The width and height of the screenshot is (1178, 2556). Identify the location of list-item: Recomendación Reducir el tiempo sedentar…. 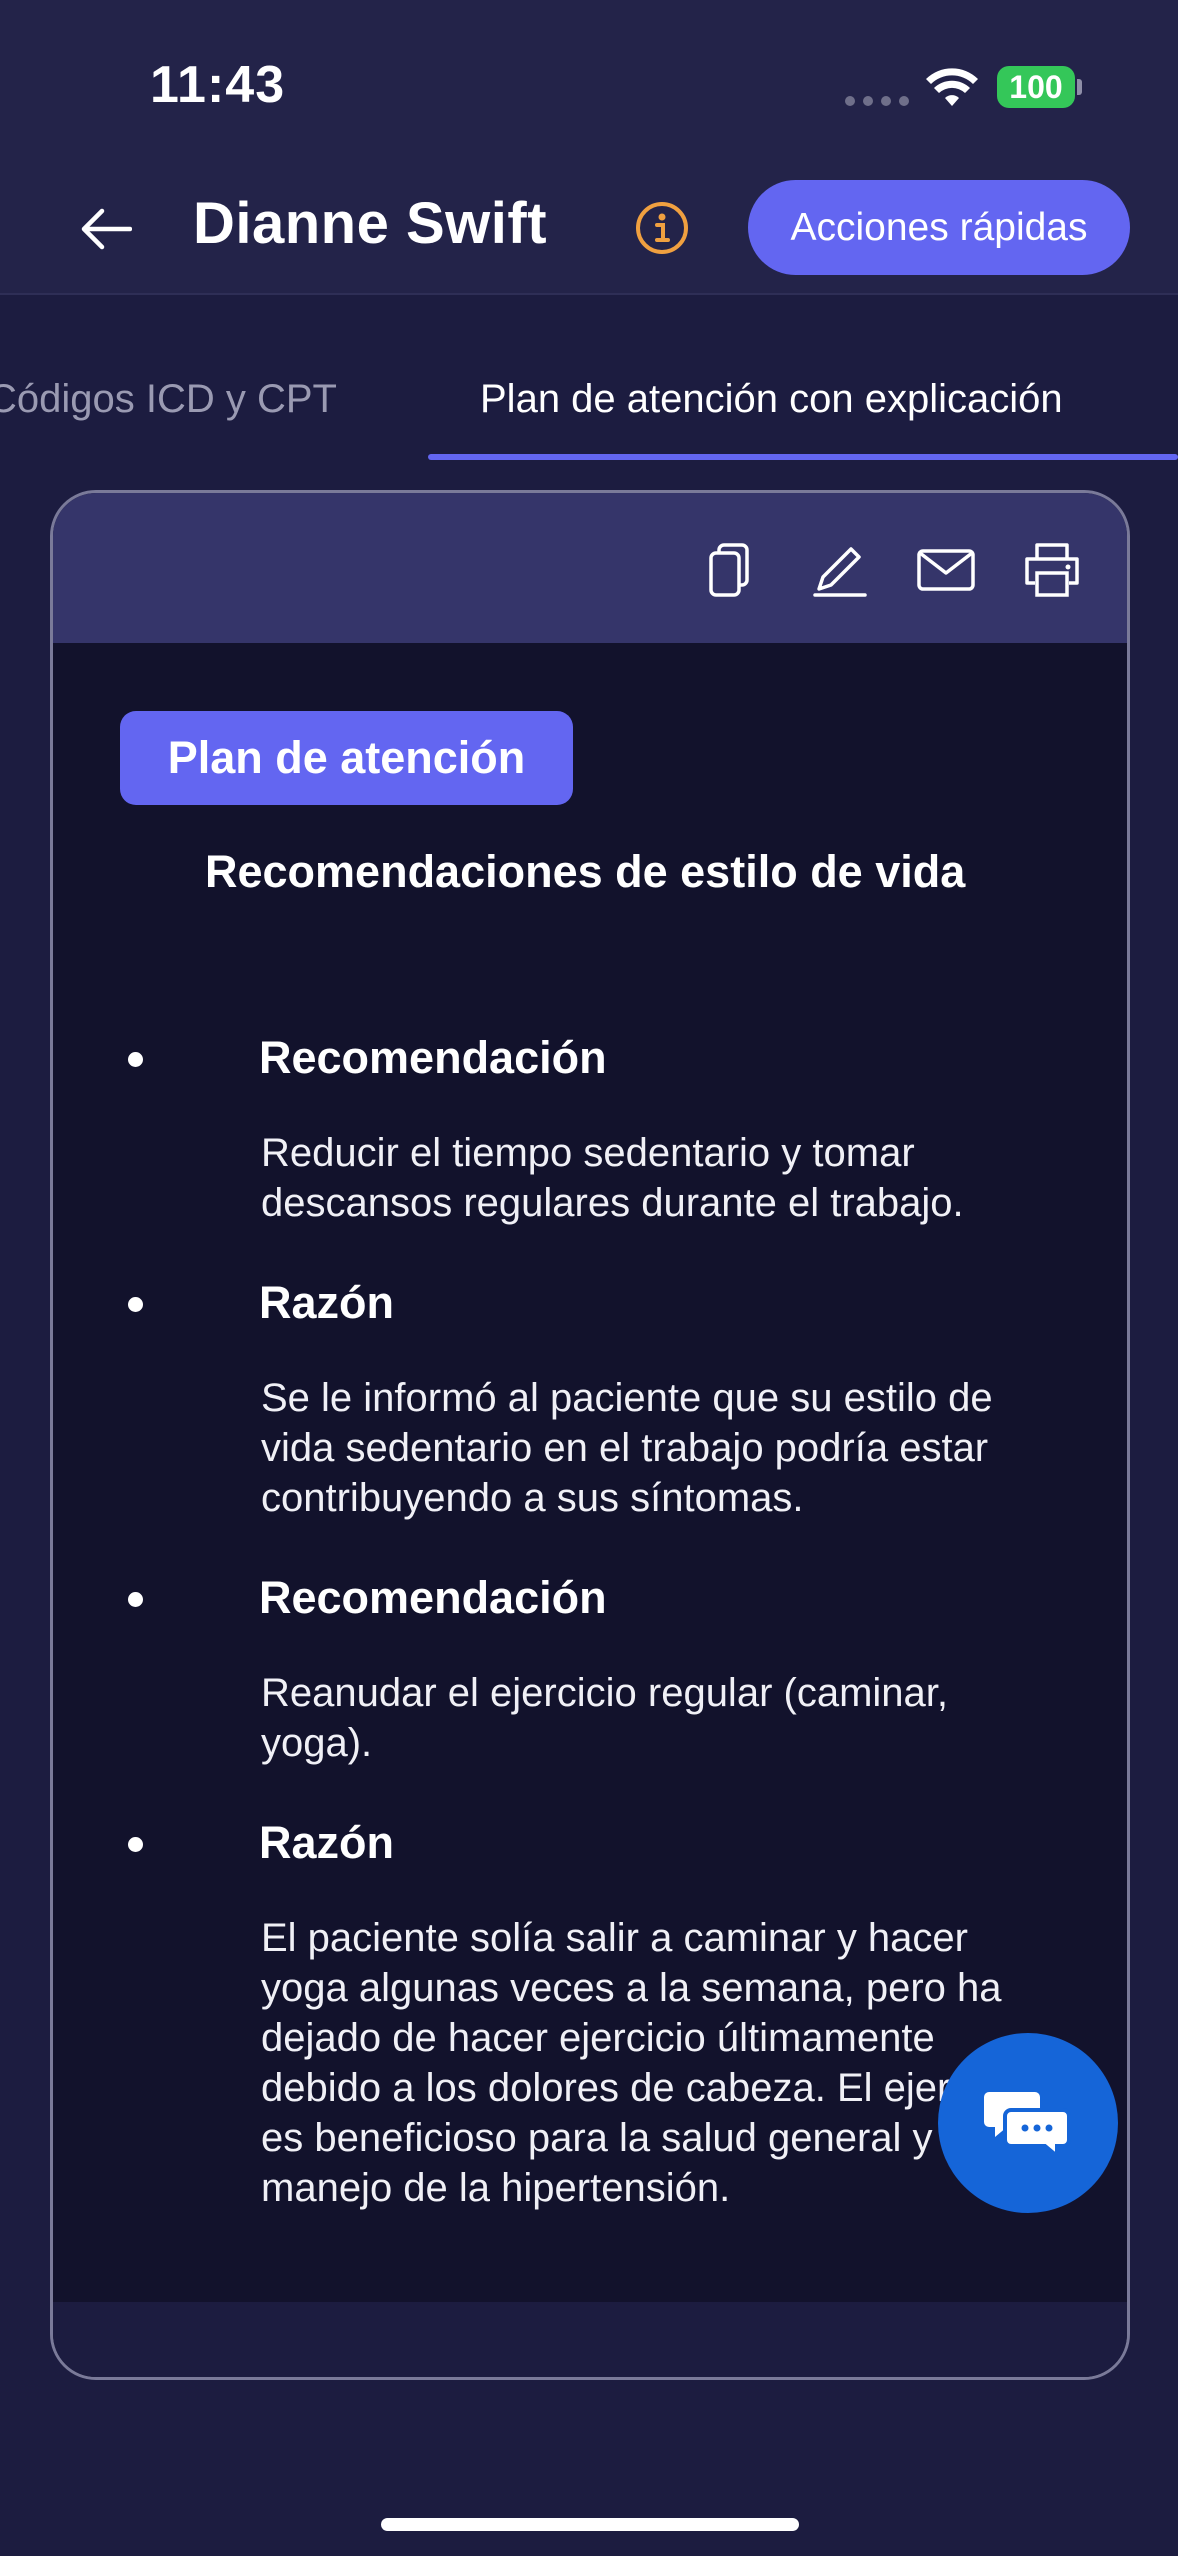
(590, 1128).